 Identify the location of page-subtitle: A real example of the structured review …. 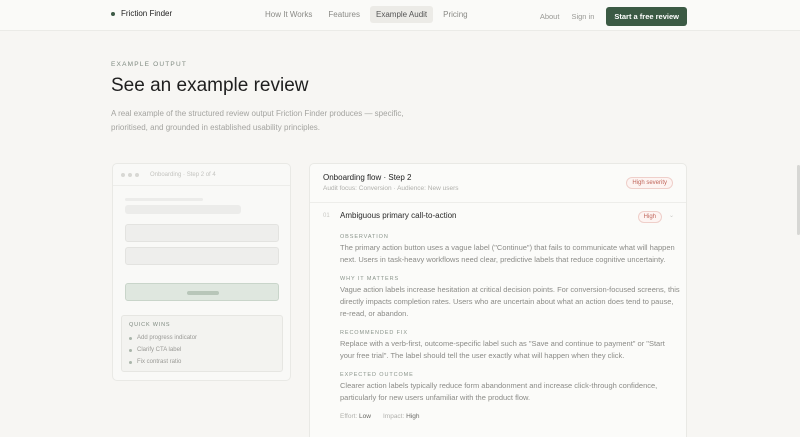
(257, 120).